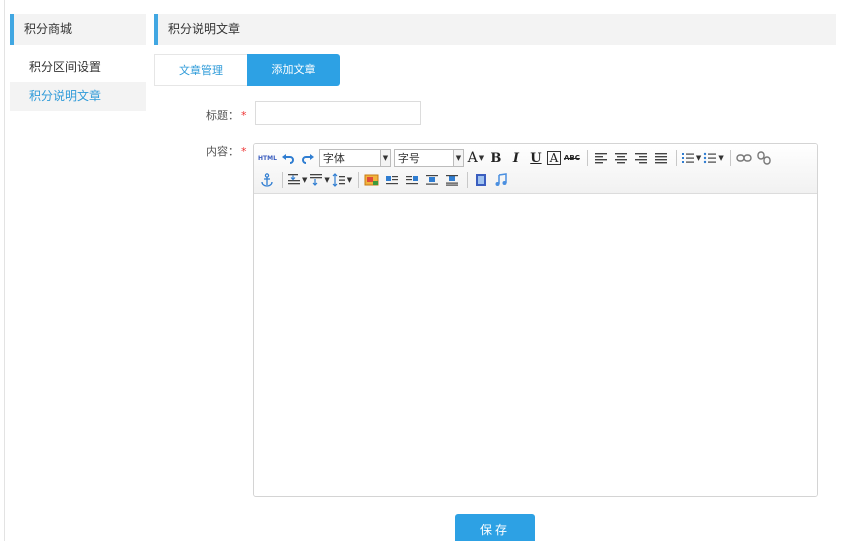 Image resolution: width=845 pixels, height=541 pixels. Describe the element at coordinates (621, 158) in the screenshot. I see `align-center-icon` at that location.